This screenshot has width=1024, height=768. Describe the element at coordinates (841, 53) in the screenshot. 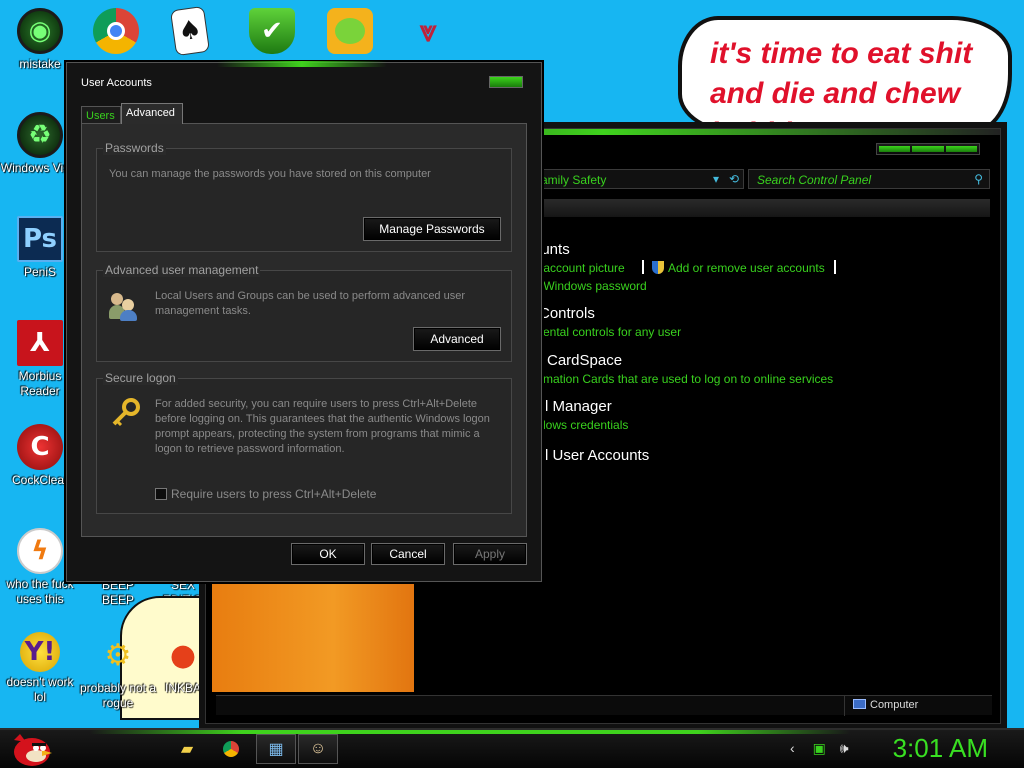

I see `bubble-line: it's time to eat shit` at that location.